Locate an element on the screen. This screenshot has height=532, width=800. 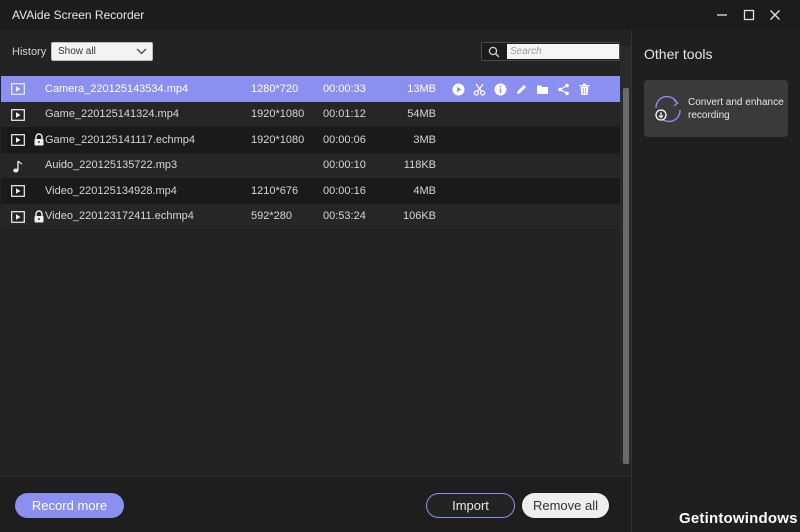
watermark-text: Getintowindows is located at coordinates (738, 518).